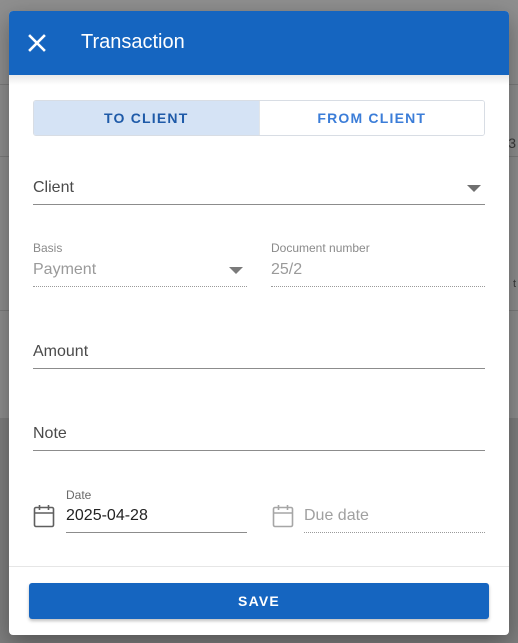  What do you see at coordinates (514, 284) in the screenshot?
I see `background-edge-text: t` at bounding box center [514, 284].